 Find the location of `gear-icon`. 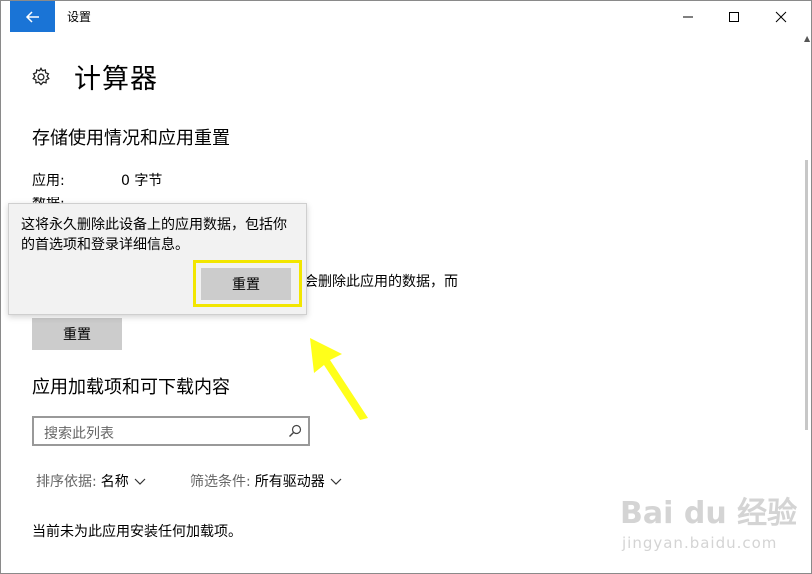

gear-icon is located at coordinates (41, 75).